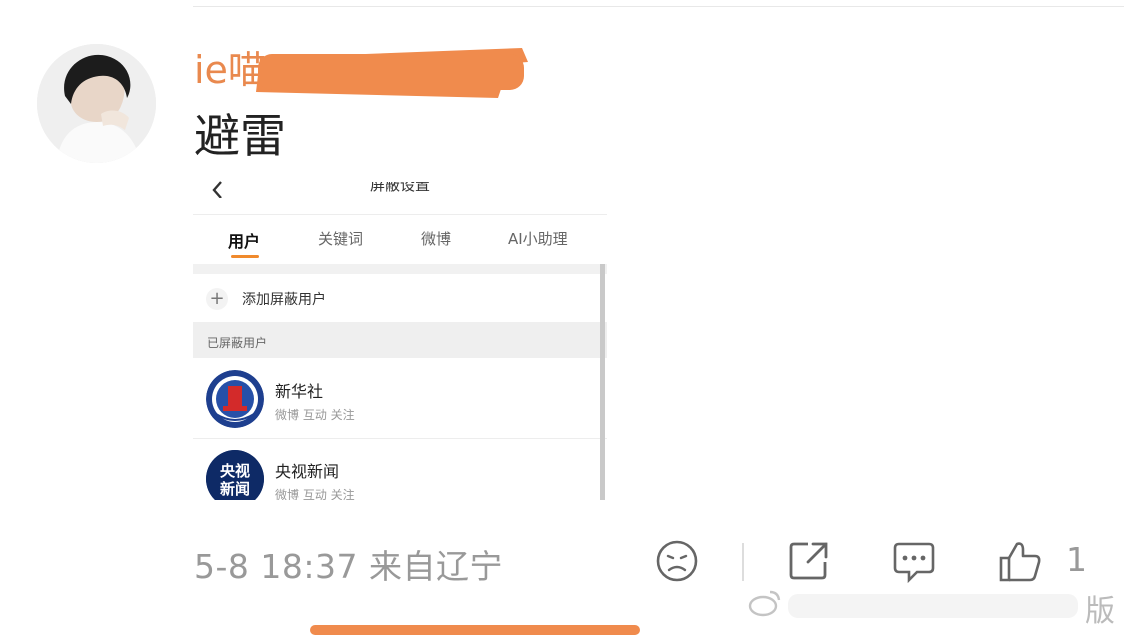 Image resolution: width=1124 pixels, height=635 pixels. I want to click on active-tab-indicator, so click(245, 256).